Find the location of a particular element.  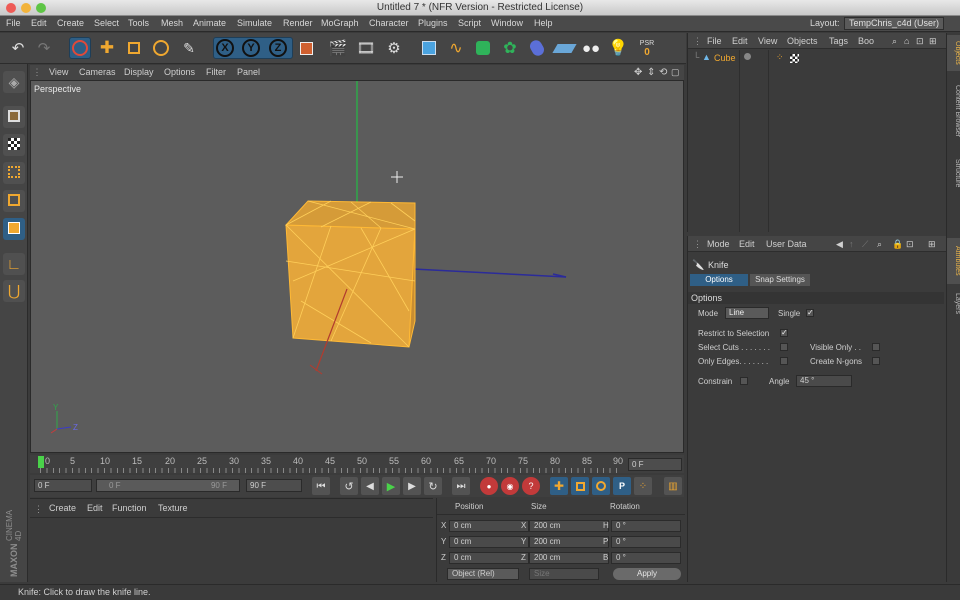

viewport-menu-view: View is located at coordinates (58, 72).